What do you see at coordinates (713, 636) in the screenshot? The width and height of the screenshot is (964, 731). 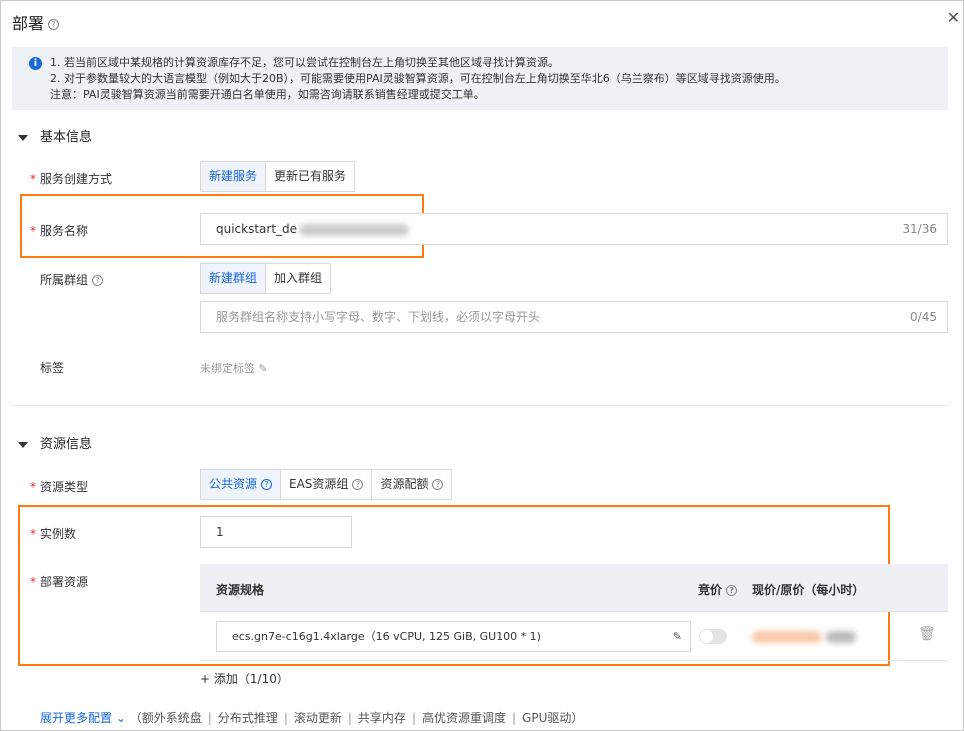 I see `bid-toggle` at bounding box center [713, 636].